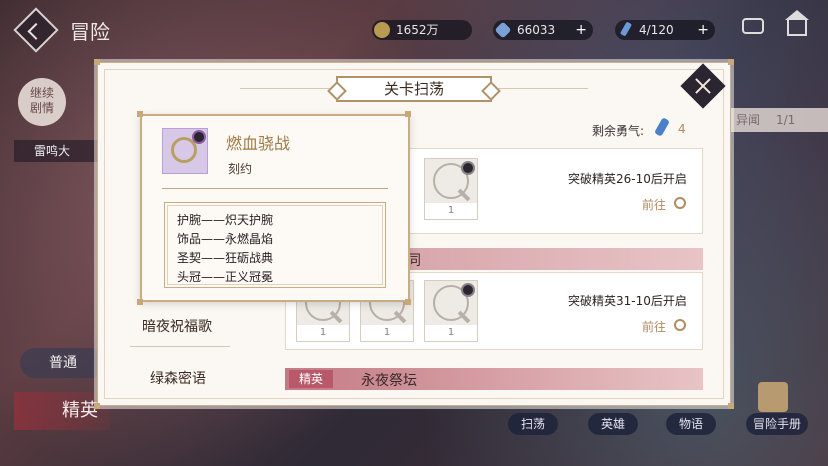 Image resolution: width=828 pixels, height=466 pixels. Describe the element at coordinates (382, 30) in the screenshot. I see `gold-coin-icon` at that location.